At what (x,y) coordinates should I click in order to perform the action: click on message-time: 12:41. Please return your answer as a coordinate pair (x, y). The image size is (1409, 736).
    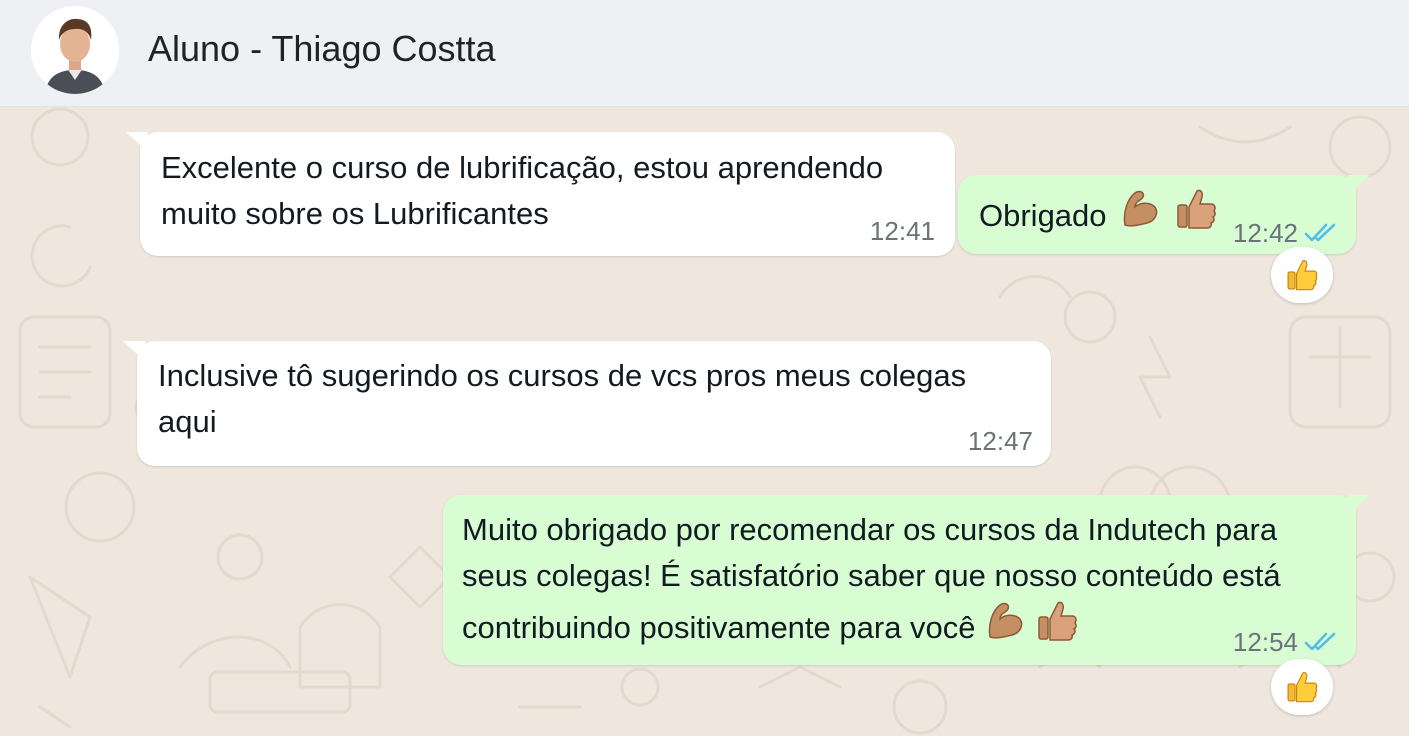
    Looking at the image, I should click on (902, 231).